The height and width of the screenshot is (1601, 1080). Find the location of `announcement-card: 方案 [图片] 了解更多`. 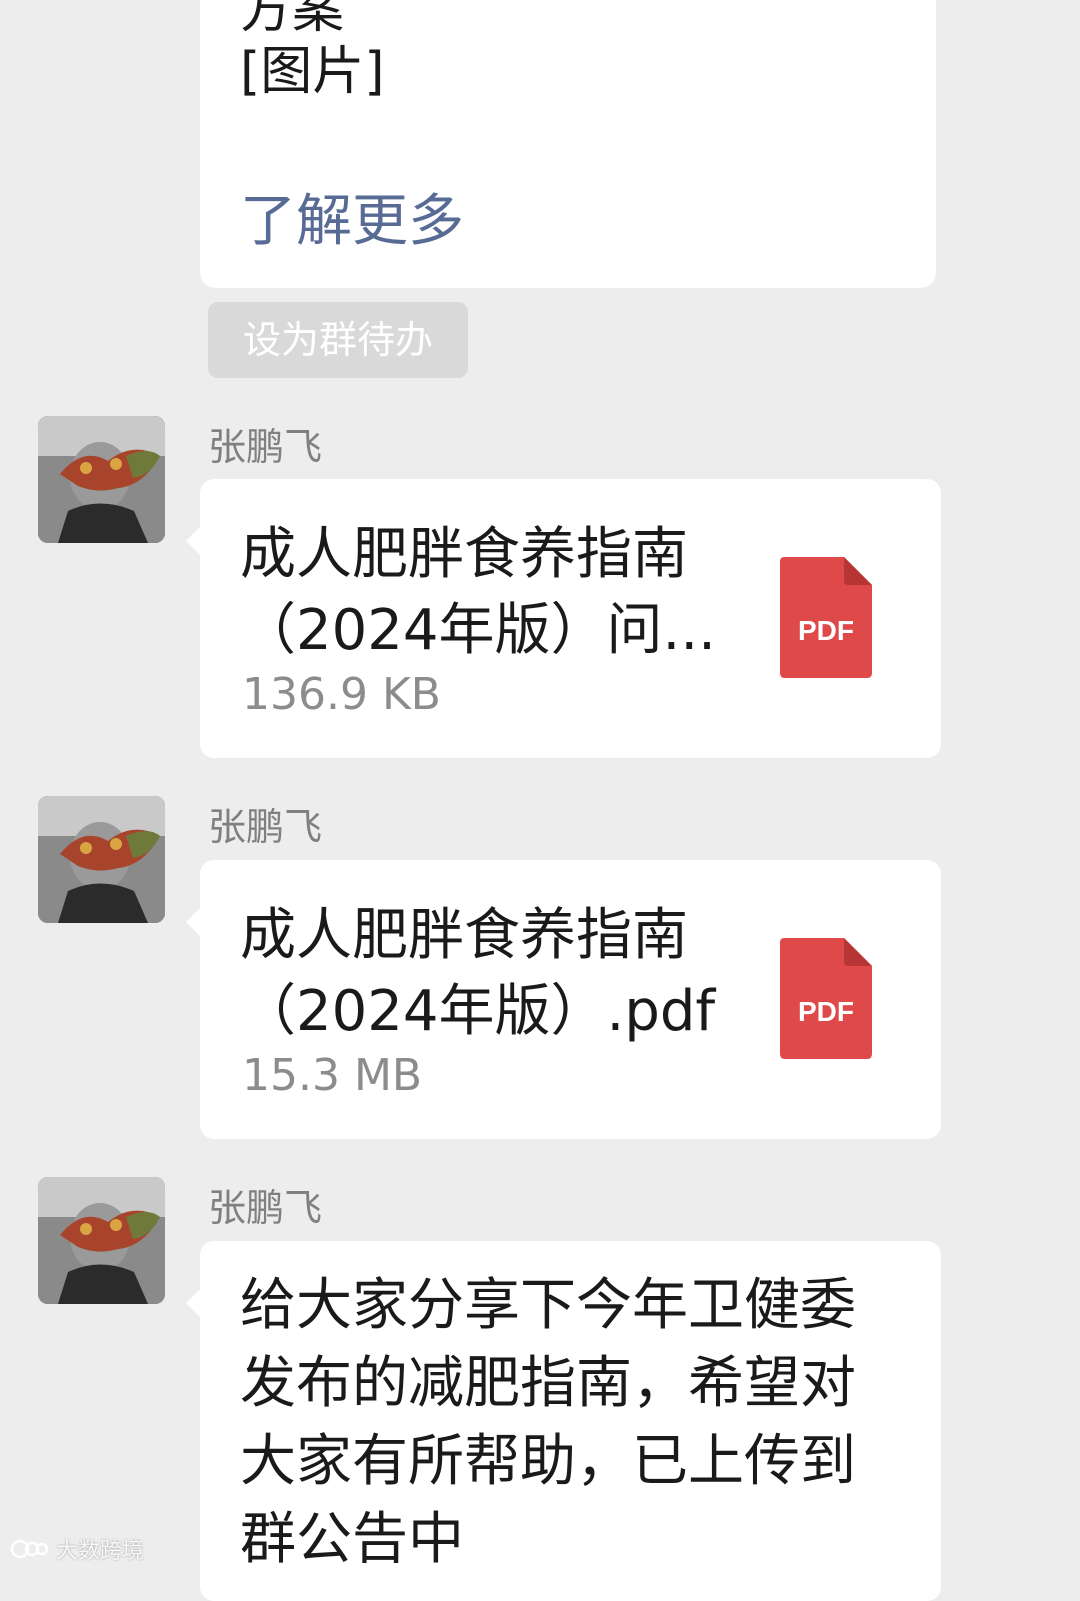

announcement-card: 方案 [图片] 了解更多 is located at coordinates (568, 144).